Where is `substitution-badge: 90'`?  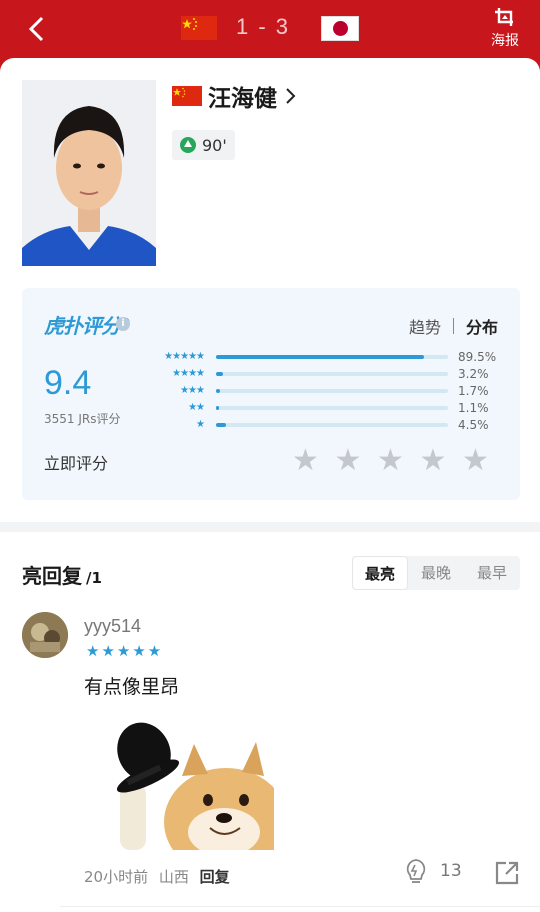
substitution-badge: 90' is located at coordinates (203, 145).